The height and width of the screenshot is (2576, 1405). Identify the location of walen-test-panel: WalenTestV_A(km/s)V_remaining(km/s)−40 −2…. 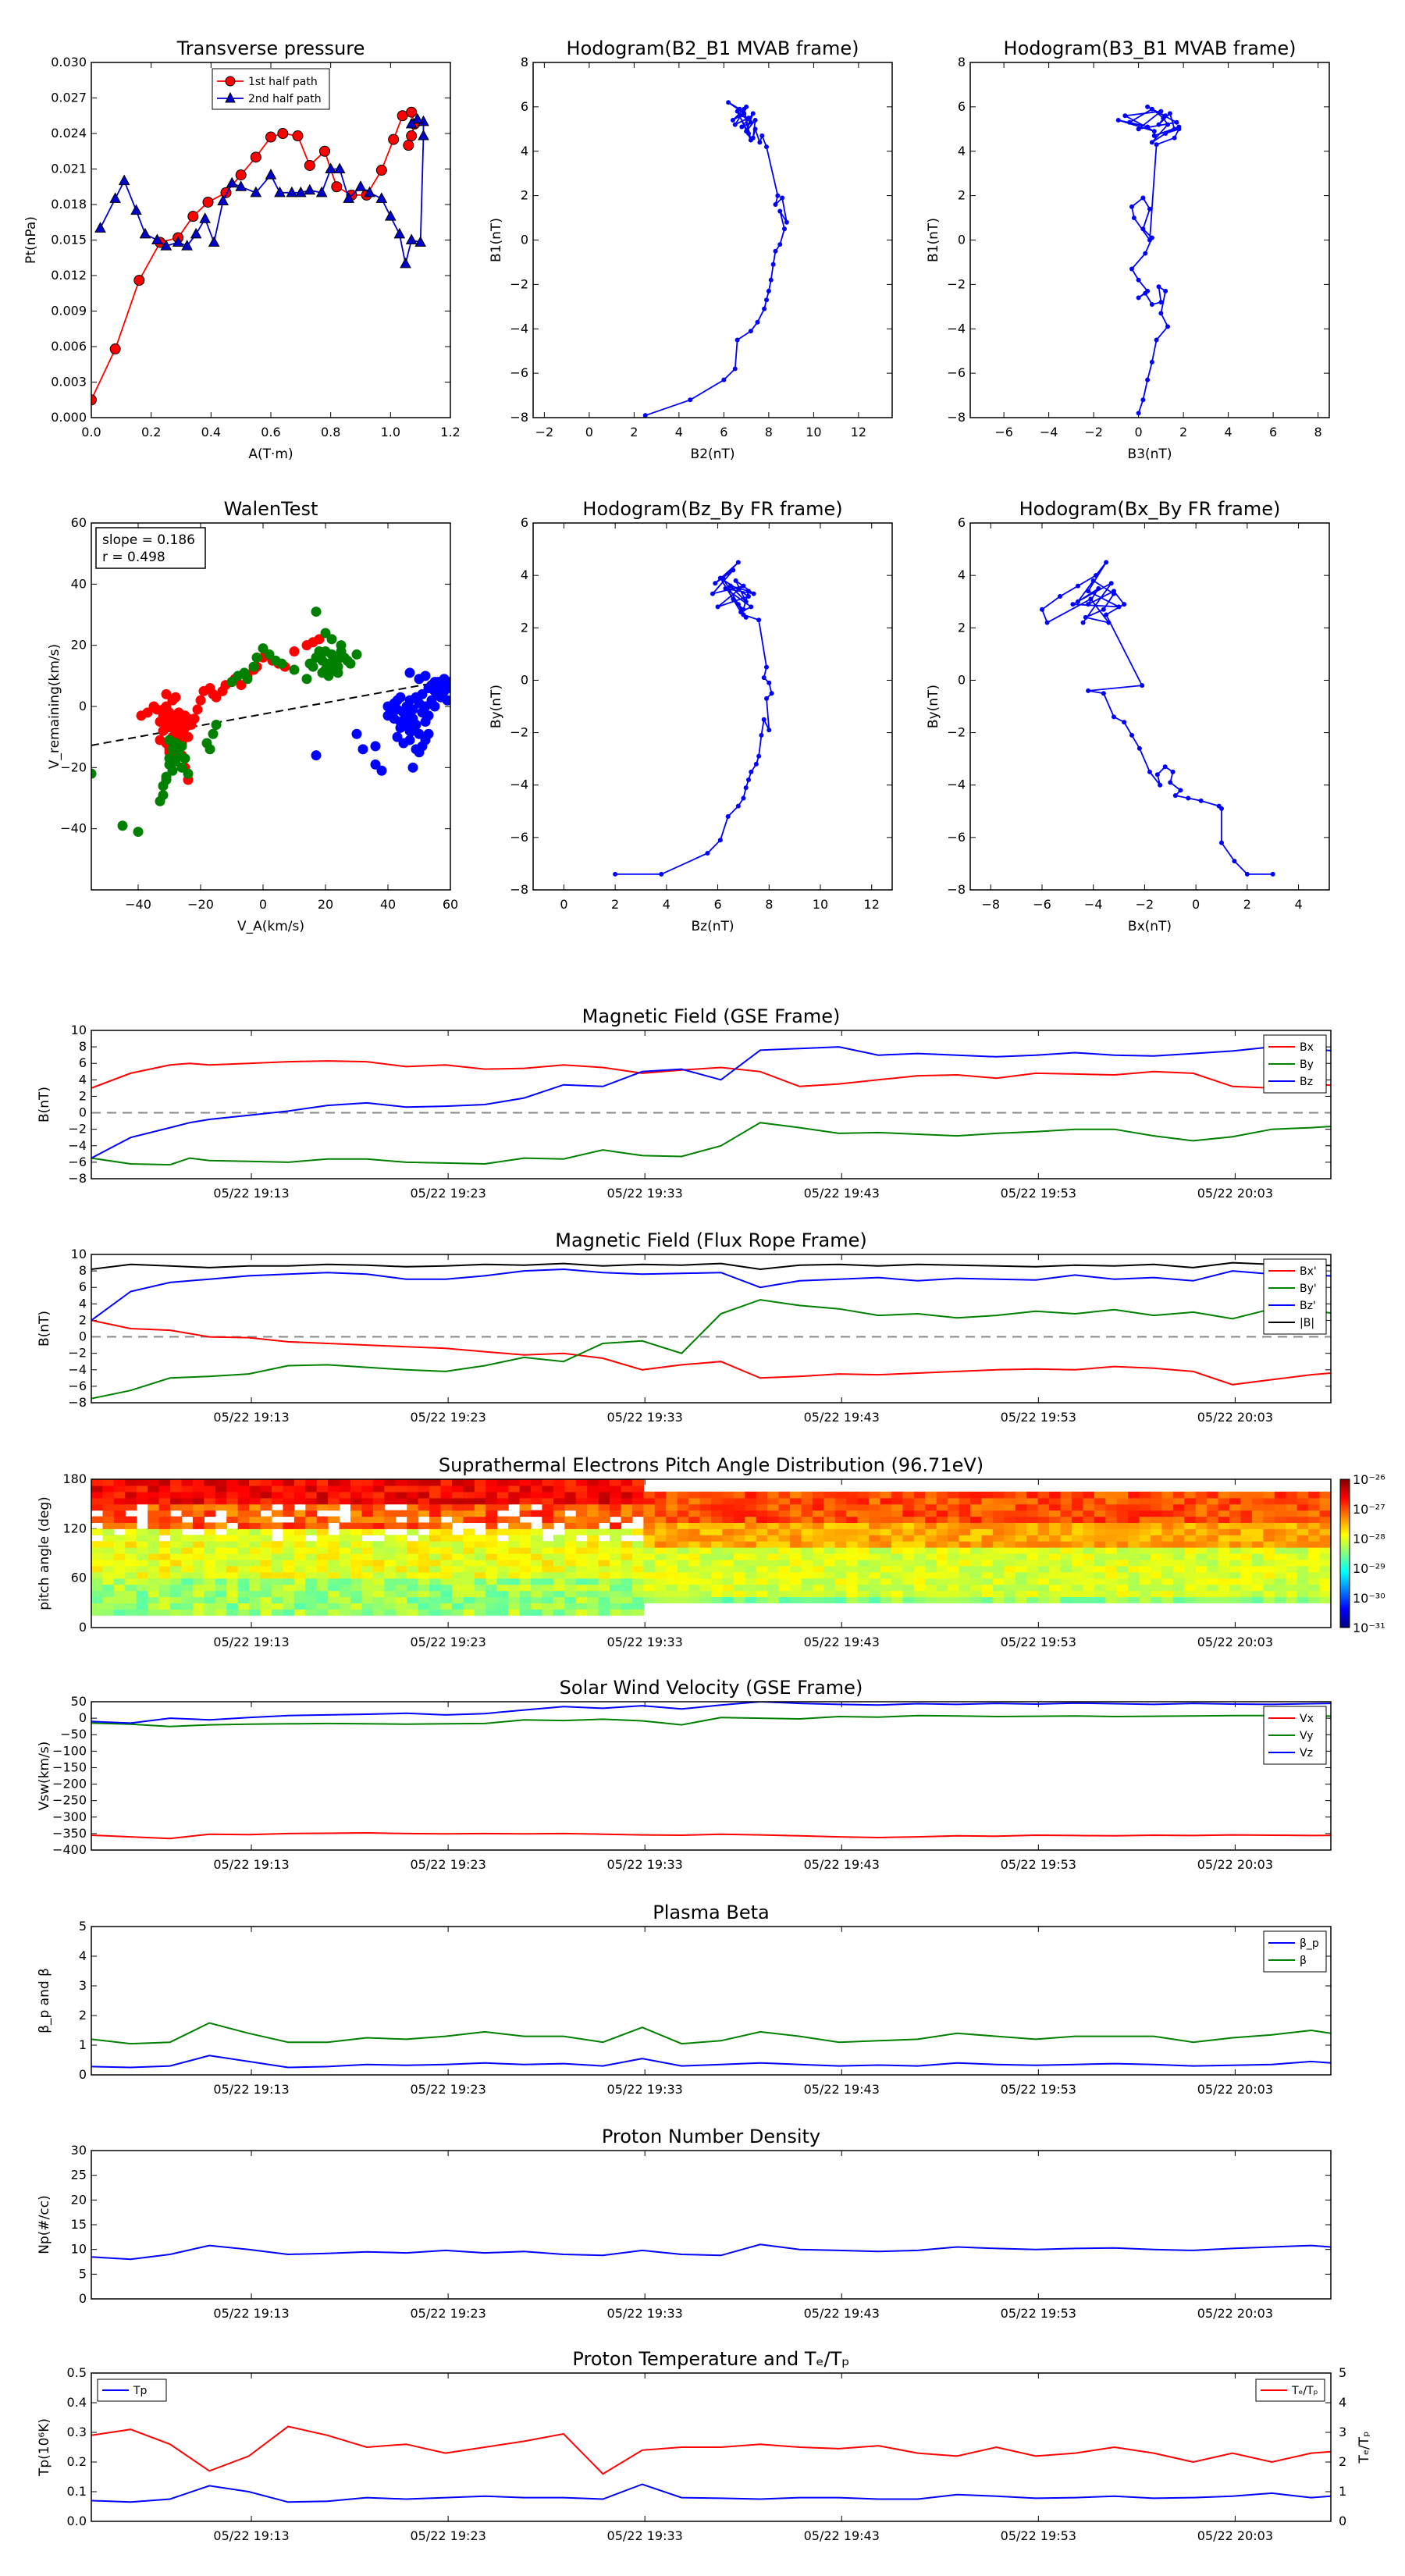
(253, 716).